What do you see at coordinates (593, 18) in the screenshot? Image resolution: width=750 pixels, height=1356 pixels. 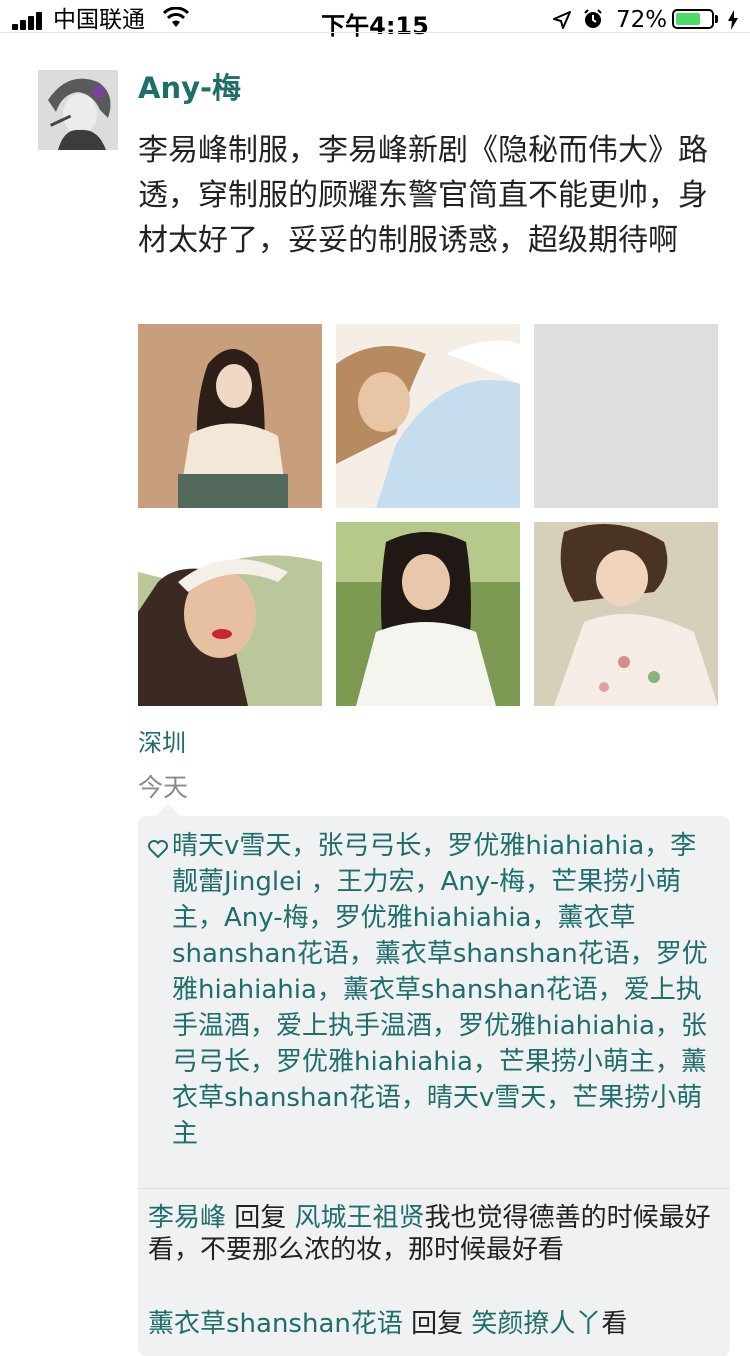 I see `alarm-icon` at bounding box center [593, 18].